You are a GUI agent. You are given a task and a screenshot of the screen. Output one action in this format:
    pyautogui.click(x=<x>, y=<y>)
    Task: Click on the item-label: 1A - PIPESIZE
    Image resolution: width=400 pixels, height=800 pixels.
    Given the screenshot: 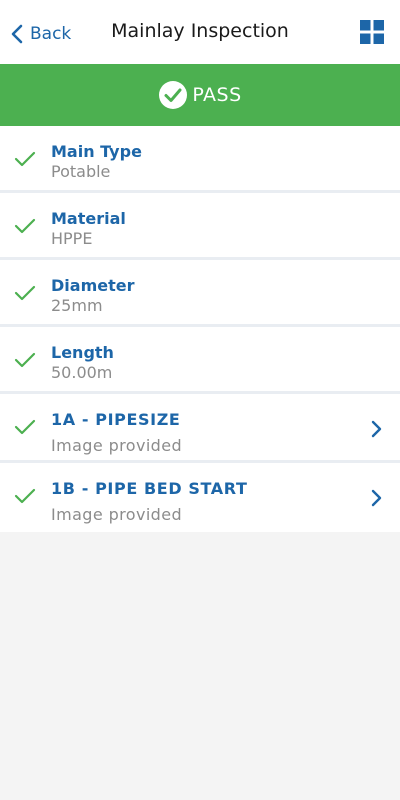 What is the action you would take?
    pyautogui.click(x=116, y=419)
    